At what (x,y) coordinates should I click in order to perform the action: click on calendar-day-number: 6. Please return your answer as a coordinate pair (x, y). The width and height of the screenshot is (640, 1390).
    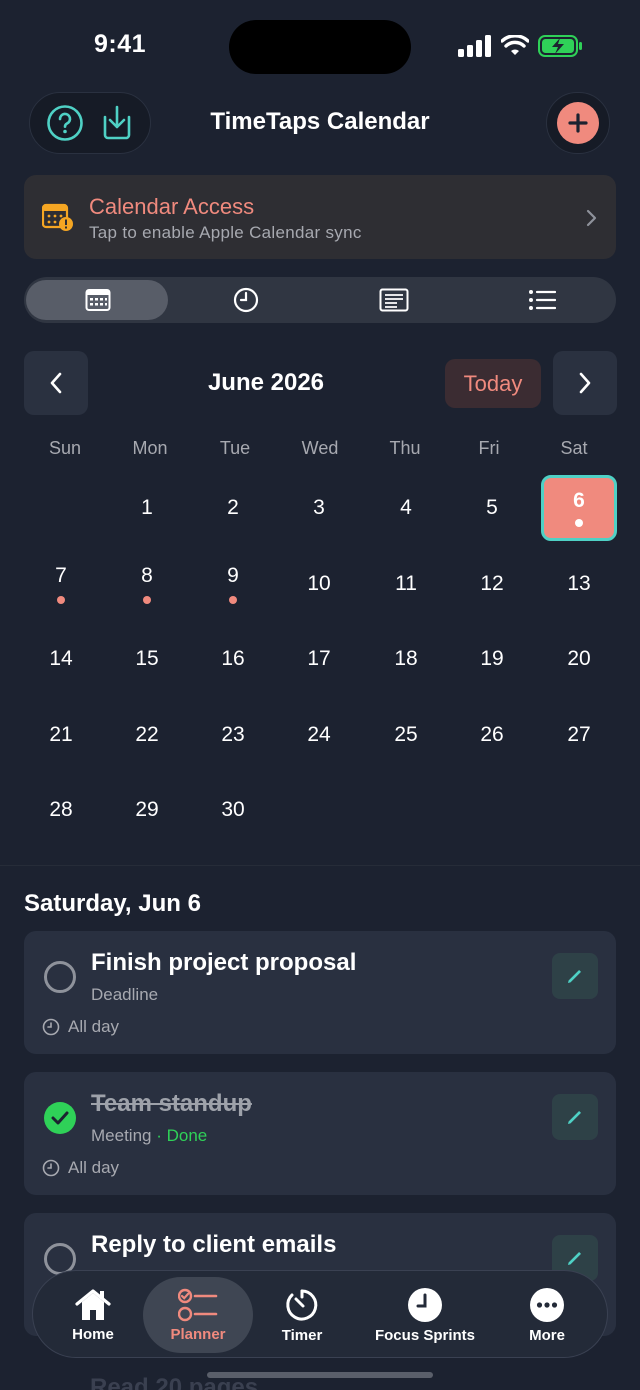
    Looking at the image, I should click on (579, 500).